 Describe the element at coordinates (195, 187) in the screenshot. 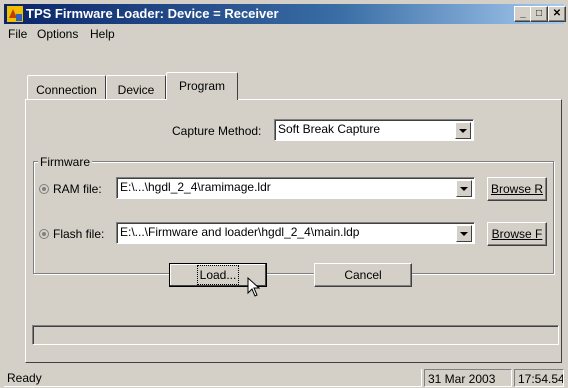

I see `ram-file-value: E:\...\hgdl_2_4\ramimage.ldr` at that location.